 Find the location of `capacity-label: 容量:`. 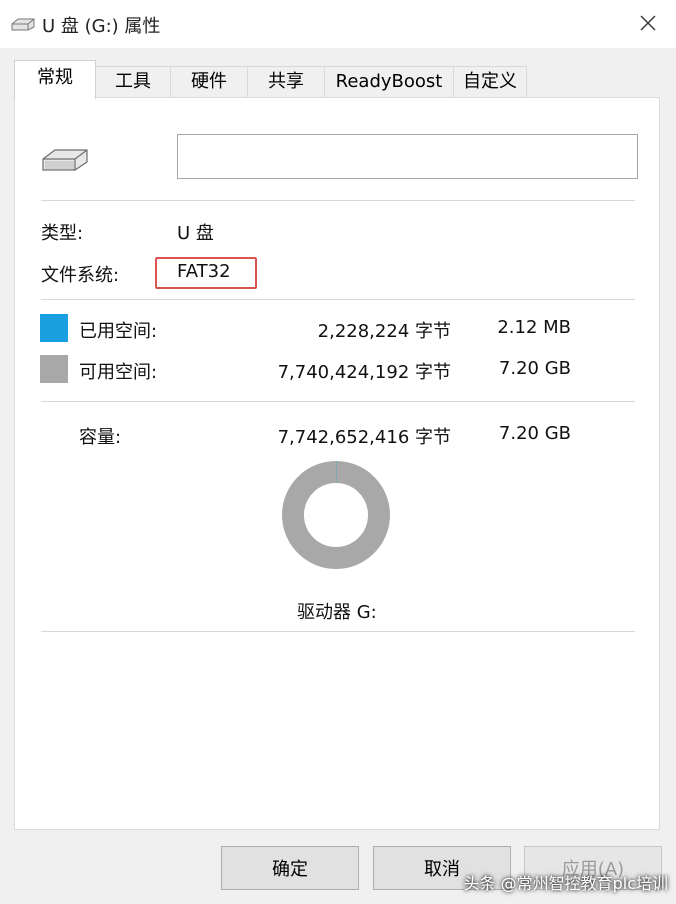

capacity-label: 容量: is located at coordinates (100, 437).